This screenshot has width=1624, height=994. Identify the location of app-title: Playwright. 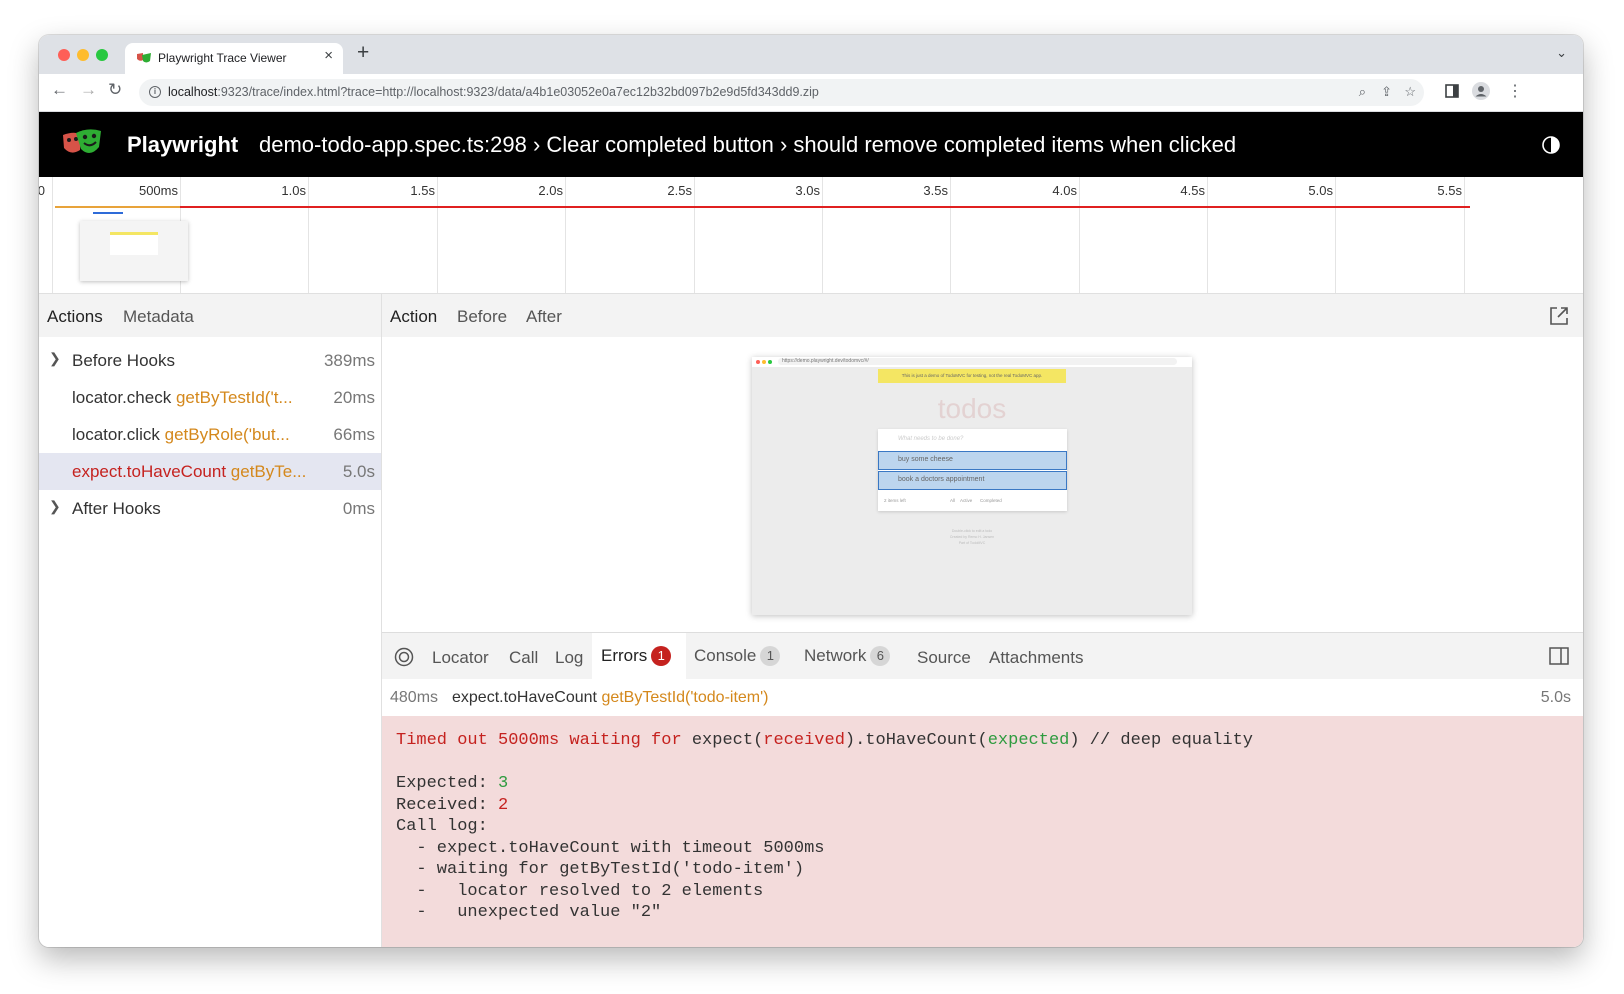
(183, 144).